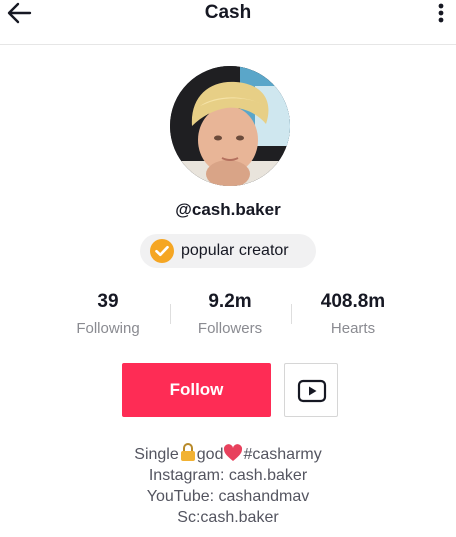 Image resolution: width=456 pixels, height=537 pixels. What do you see at coordinates (228, 496) in the screenshot?
I see `bio-line-3: YouTube: cashandmav` at bounding box center [228, 496].